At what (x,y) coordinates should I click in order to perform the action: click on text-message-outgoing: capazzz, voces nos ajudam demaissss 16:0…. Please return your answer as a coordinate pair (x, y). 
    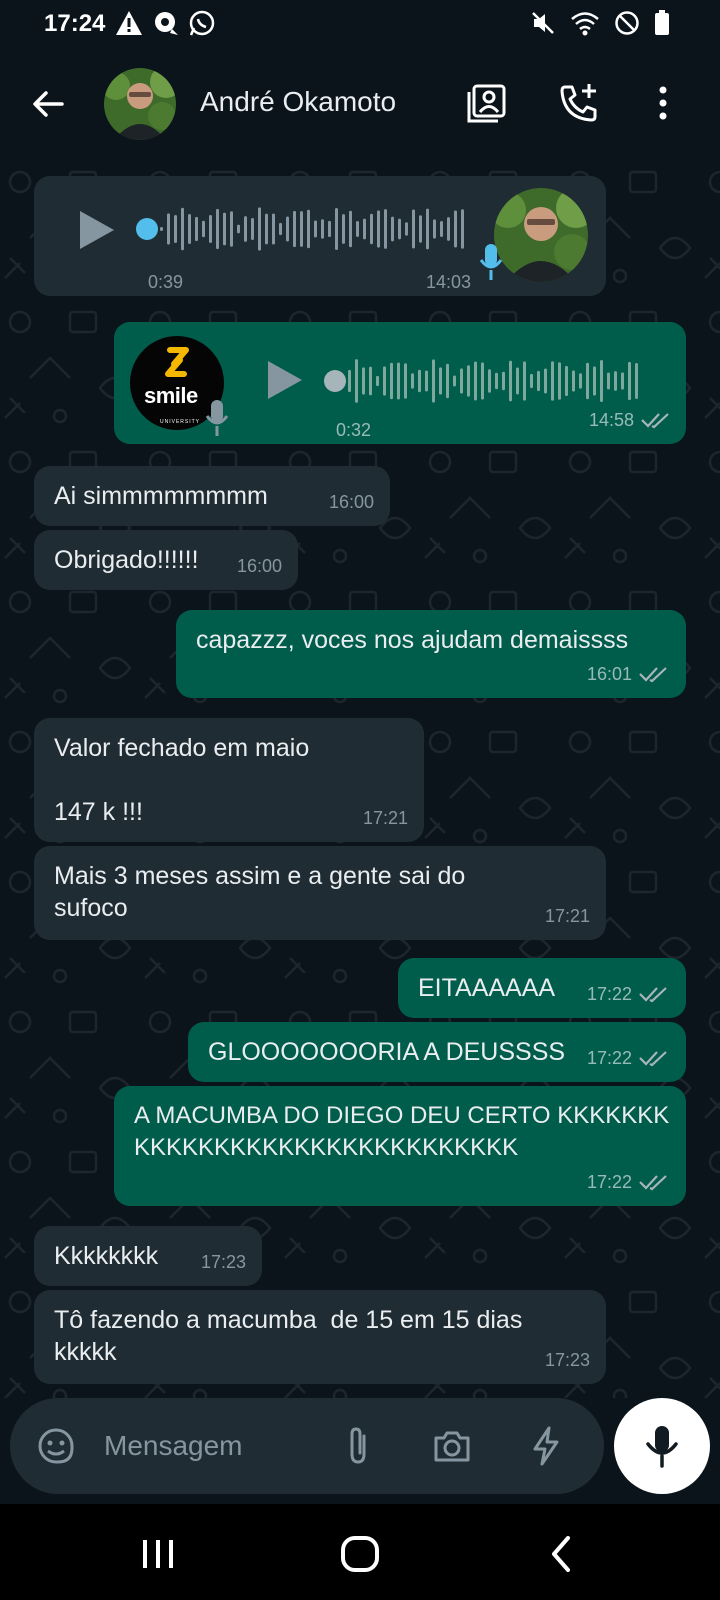
    Looking at the image, I should click on (431, 654).